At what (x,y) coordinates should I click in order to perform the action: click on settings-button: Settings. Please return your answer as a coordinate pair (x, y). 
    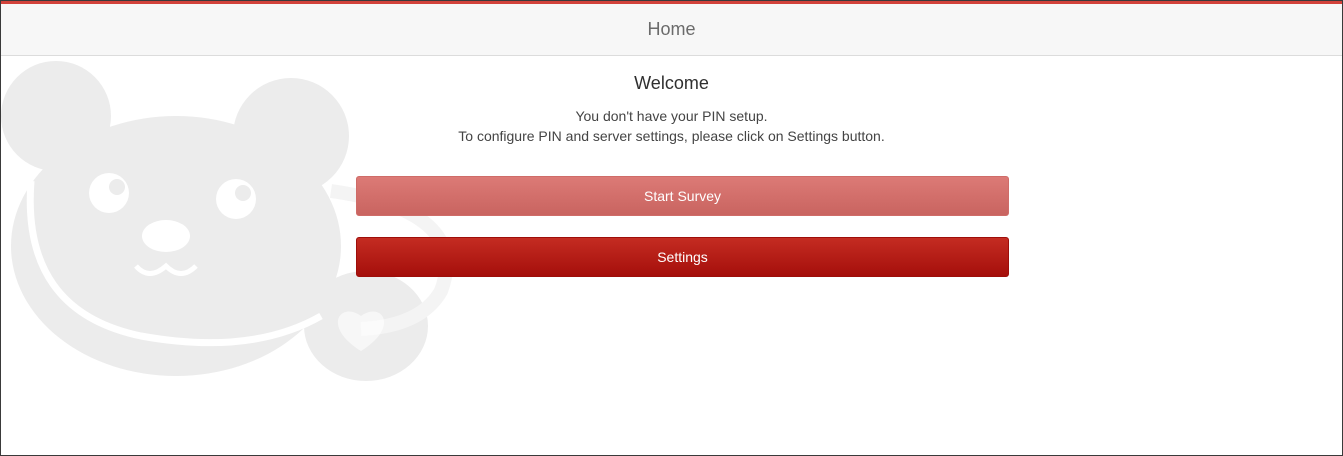
    Looking at the image, I should click on (682, 257).